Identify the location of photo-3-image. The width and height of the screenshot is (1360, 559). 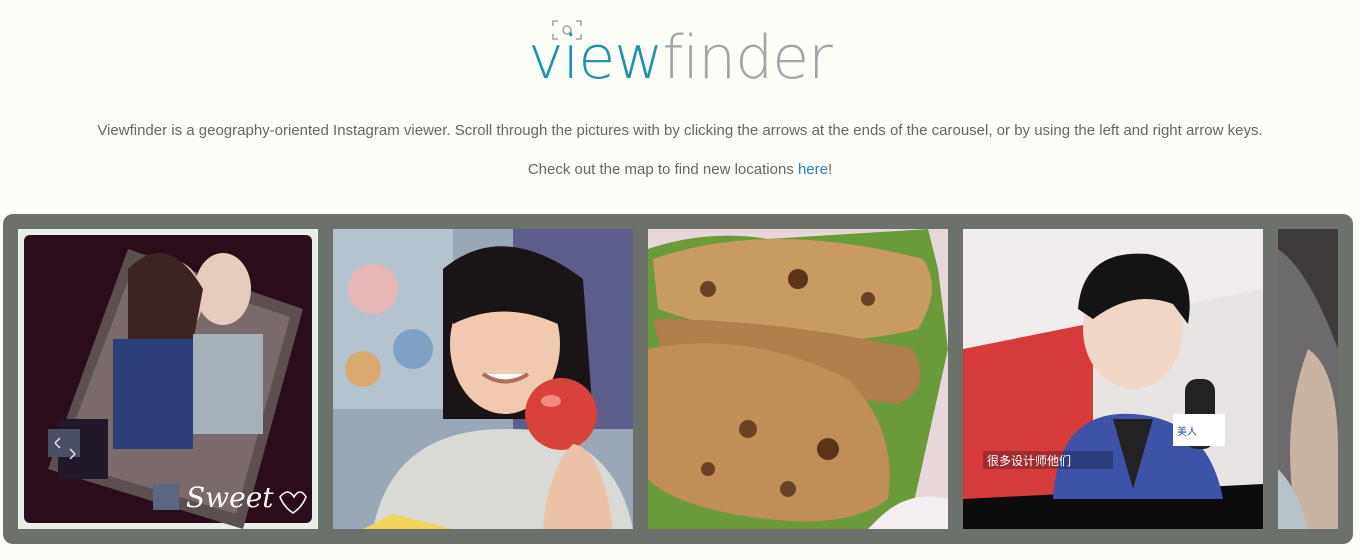
(798, 379).